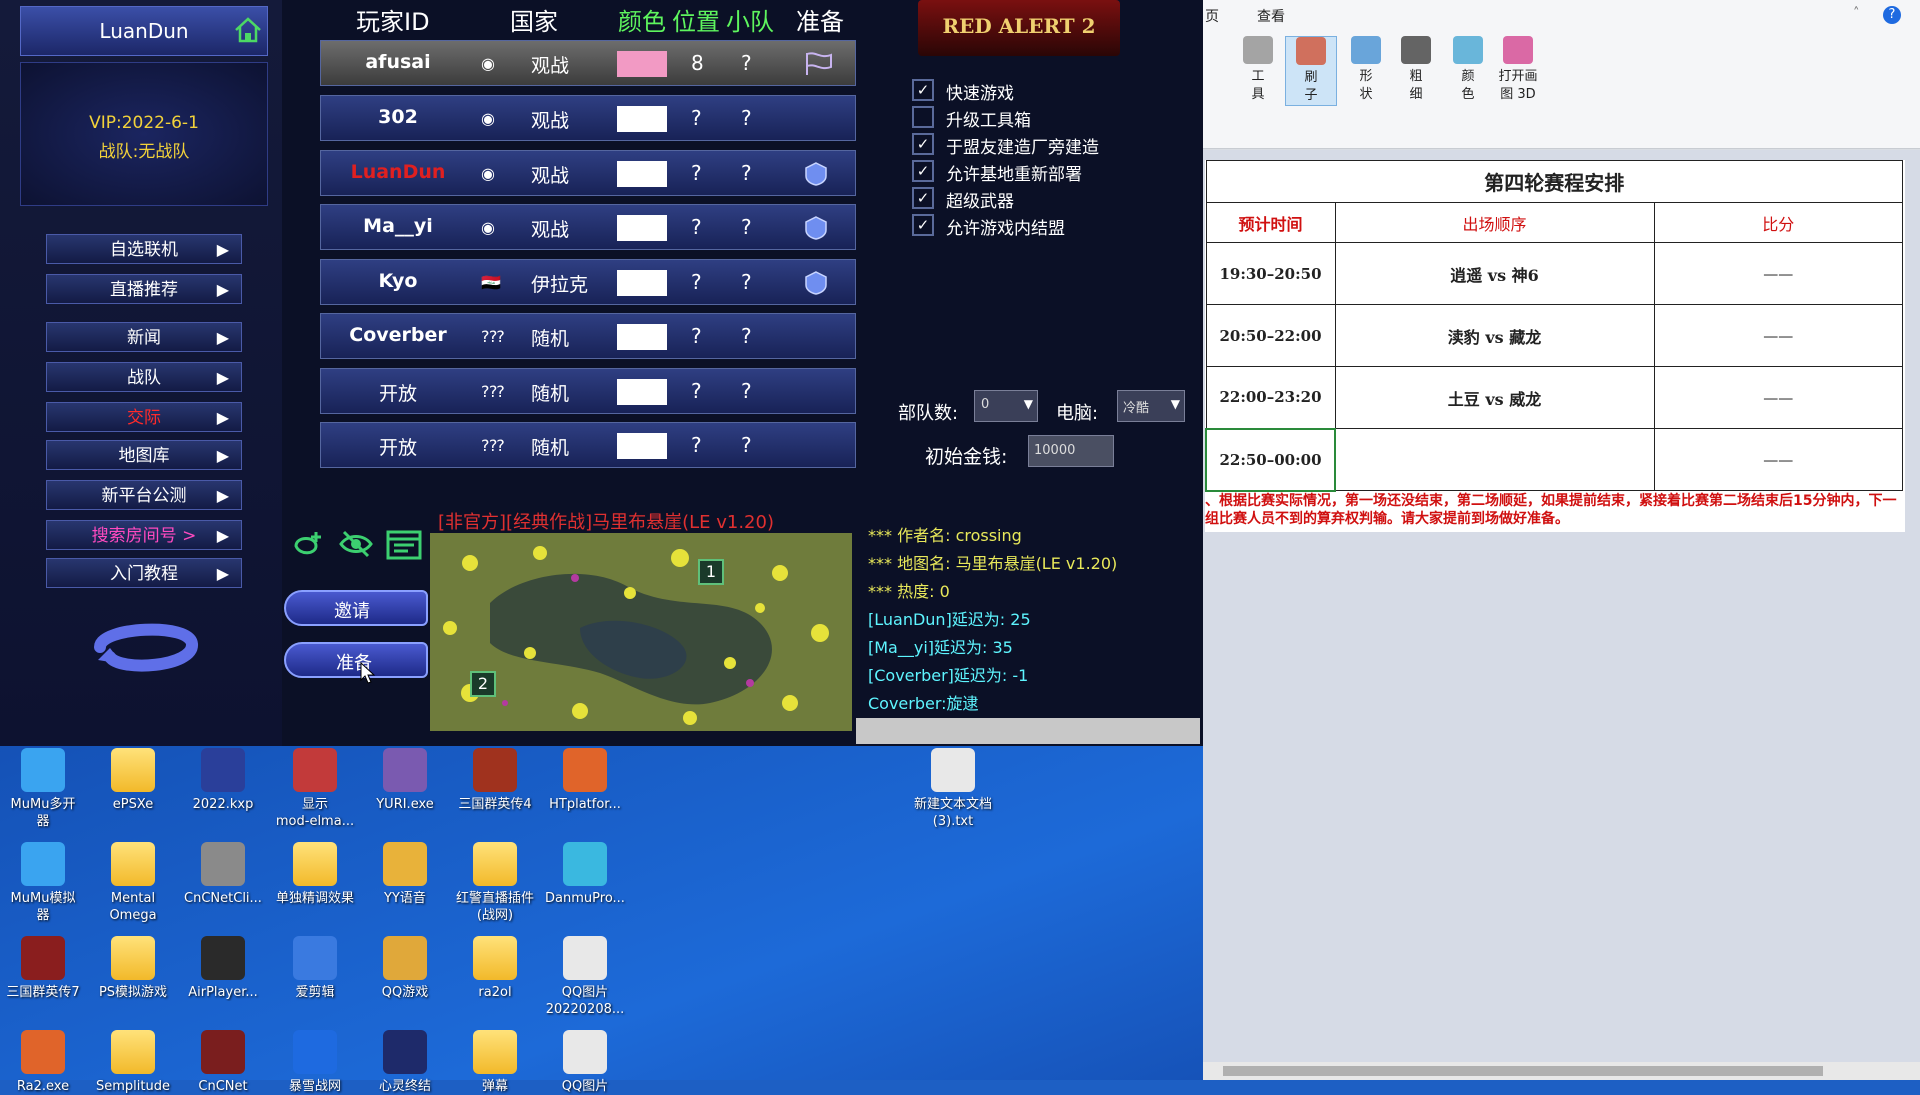  Describe the element at coordinates (307, 544) in the screenshot. I see `add-friend-icon` at that location.